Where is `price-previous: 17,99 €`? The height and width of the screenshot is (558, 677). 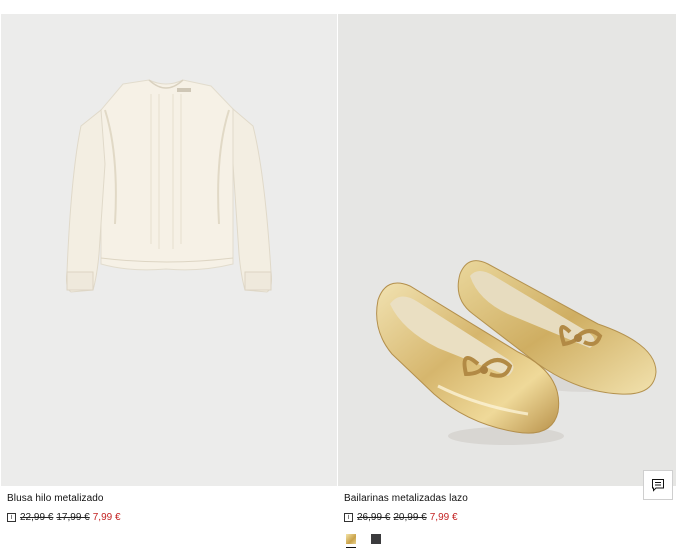 price-previous: 17,99 € is located at coordinates (73, 517).